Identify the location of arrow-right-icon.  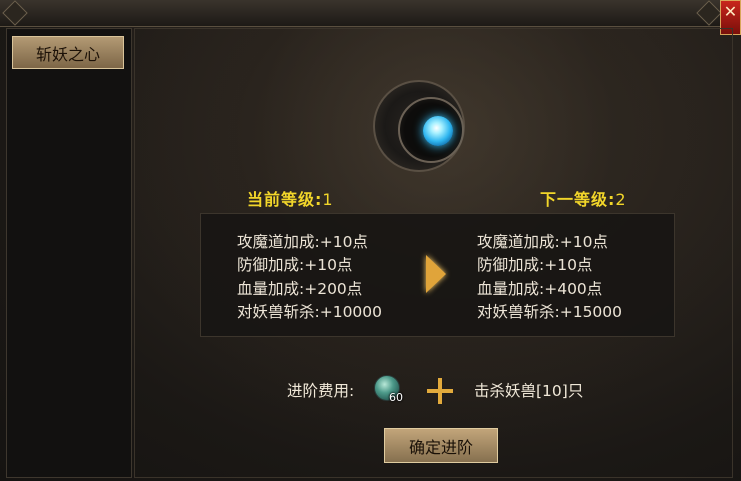
(436, 274).